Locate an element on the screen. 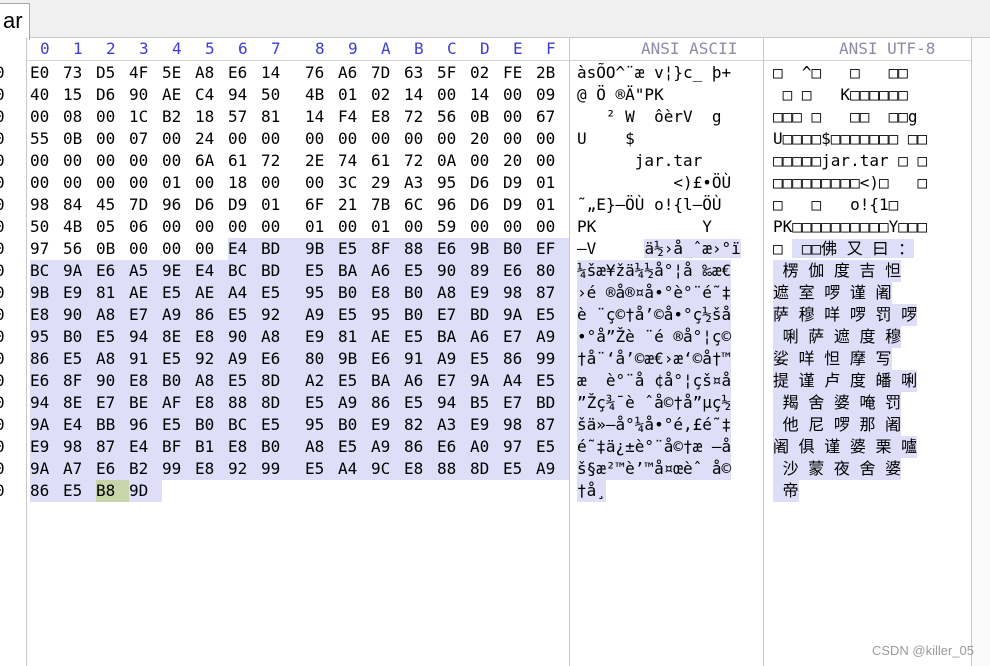 Image resolution: width=990 pixels, height=666 pixels. hex-byte: 76 is located at coordinates (321, 73).